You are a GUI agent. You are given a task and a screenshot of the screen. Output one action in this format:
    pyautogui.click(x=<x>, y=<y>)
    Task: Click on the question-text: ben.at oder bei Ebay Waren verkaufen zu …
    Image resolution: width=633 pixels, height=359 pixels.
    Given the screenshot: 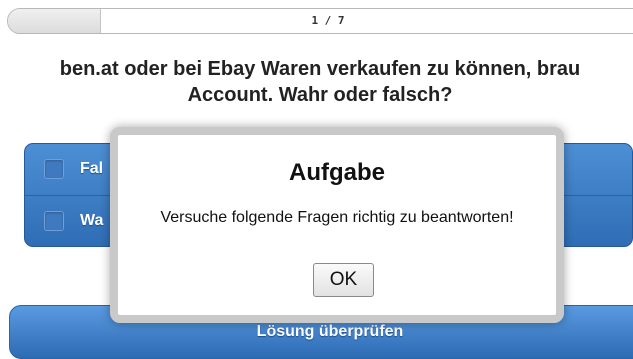 What is the action you would take?
    pyautogui.click(x=320, y=82)
    